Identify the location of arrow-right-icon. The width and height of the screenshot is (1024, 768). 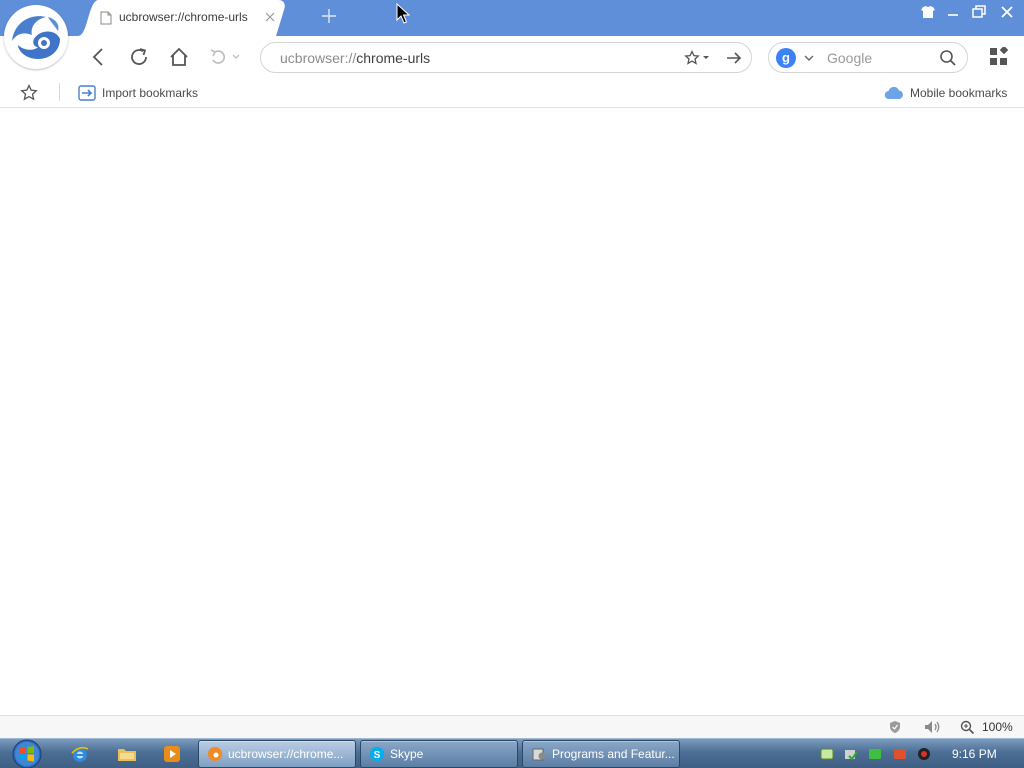
(734, 58).